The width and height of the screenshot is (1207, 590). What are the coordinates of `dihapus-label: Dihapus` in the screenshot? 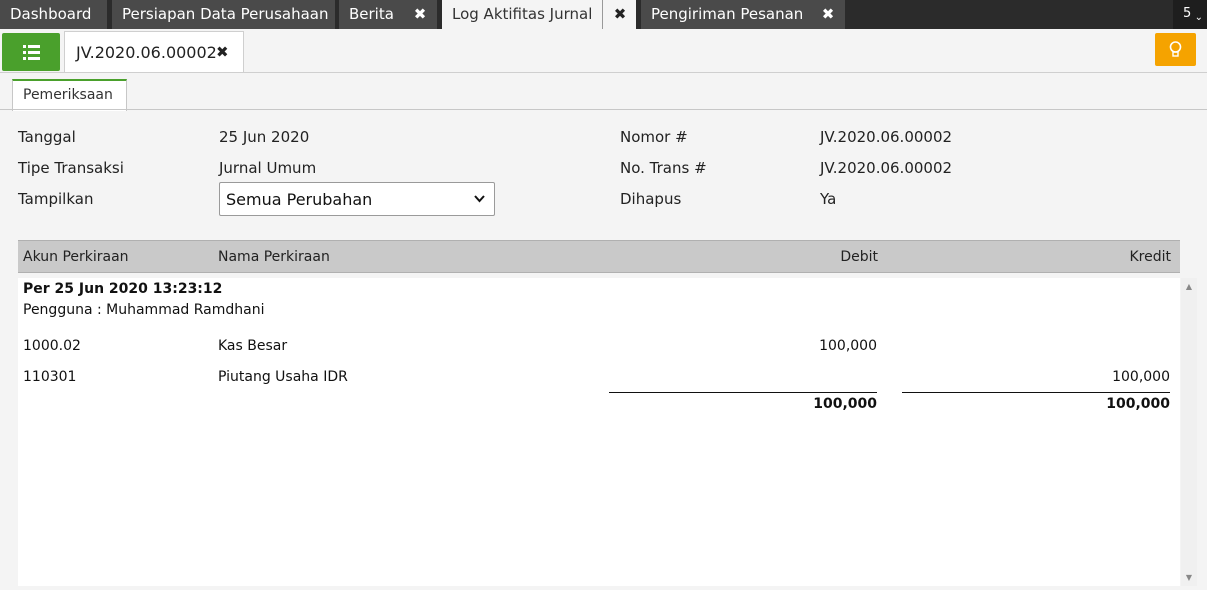 It's located at (651, 199).